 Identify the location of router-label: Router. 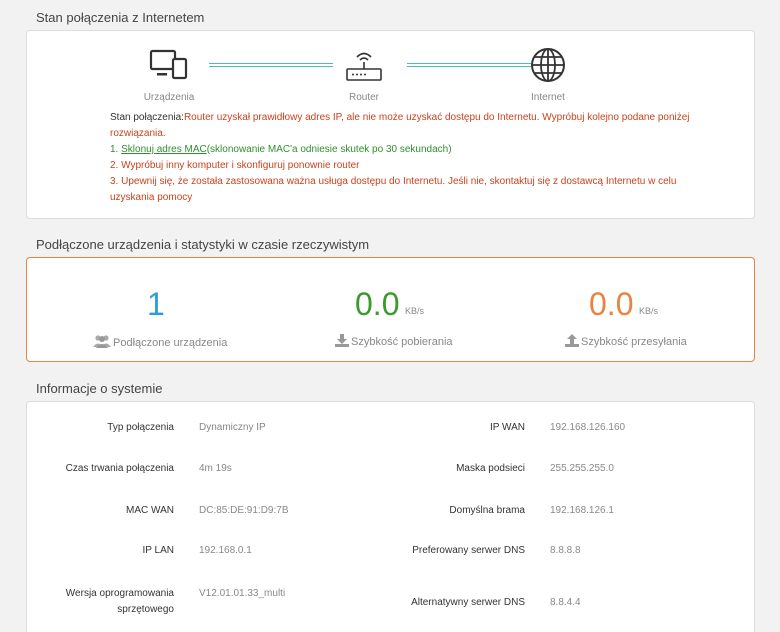
(363, 97).